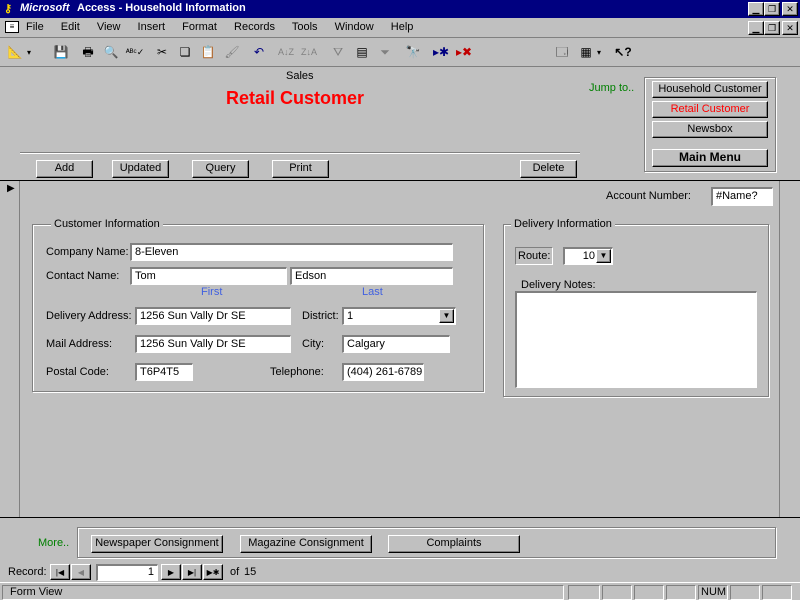  I want to click on menu-tools: Tools, so click(305, 27).